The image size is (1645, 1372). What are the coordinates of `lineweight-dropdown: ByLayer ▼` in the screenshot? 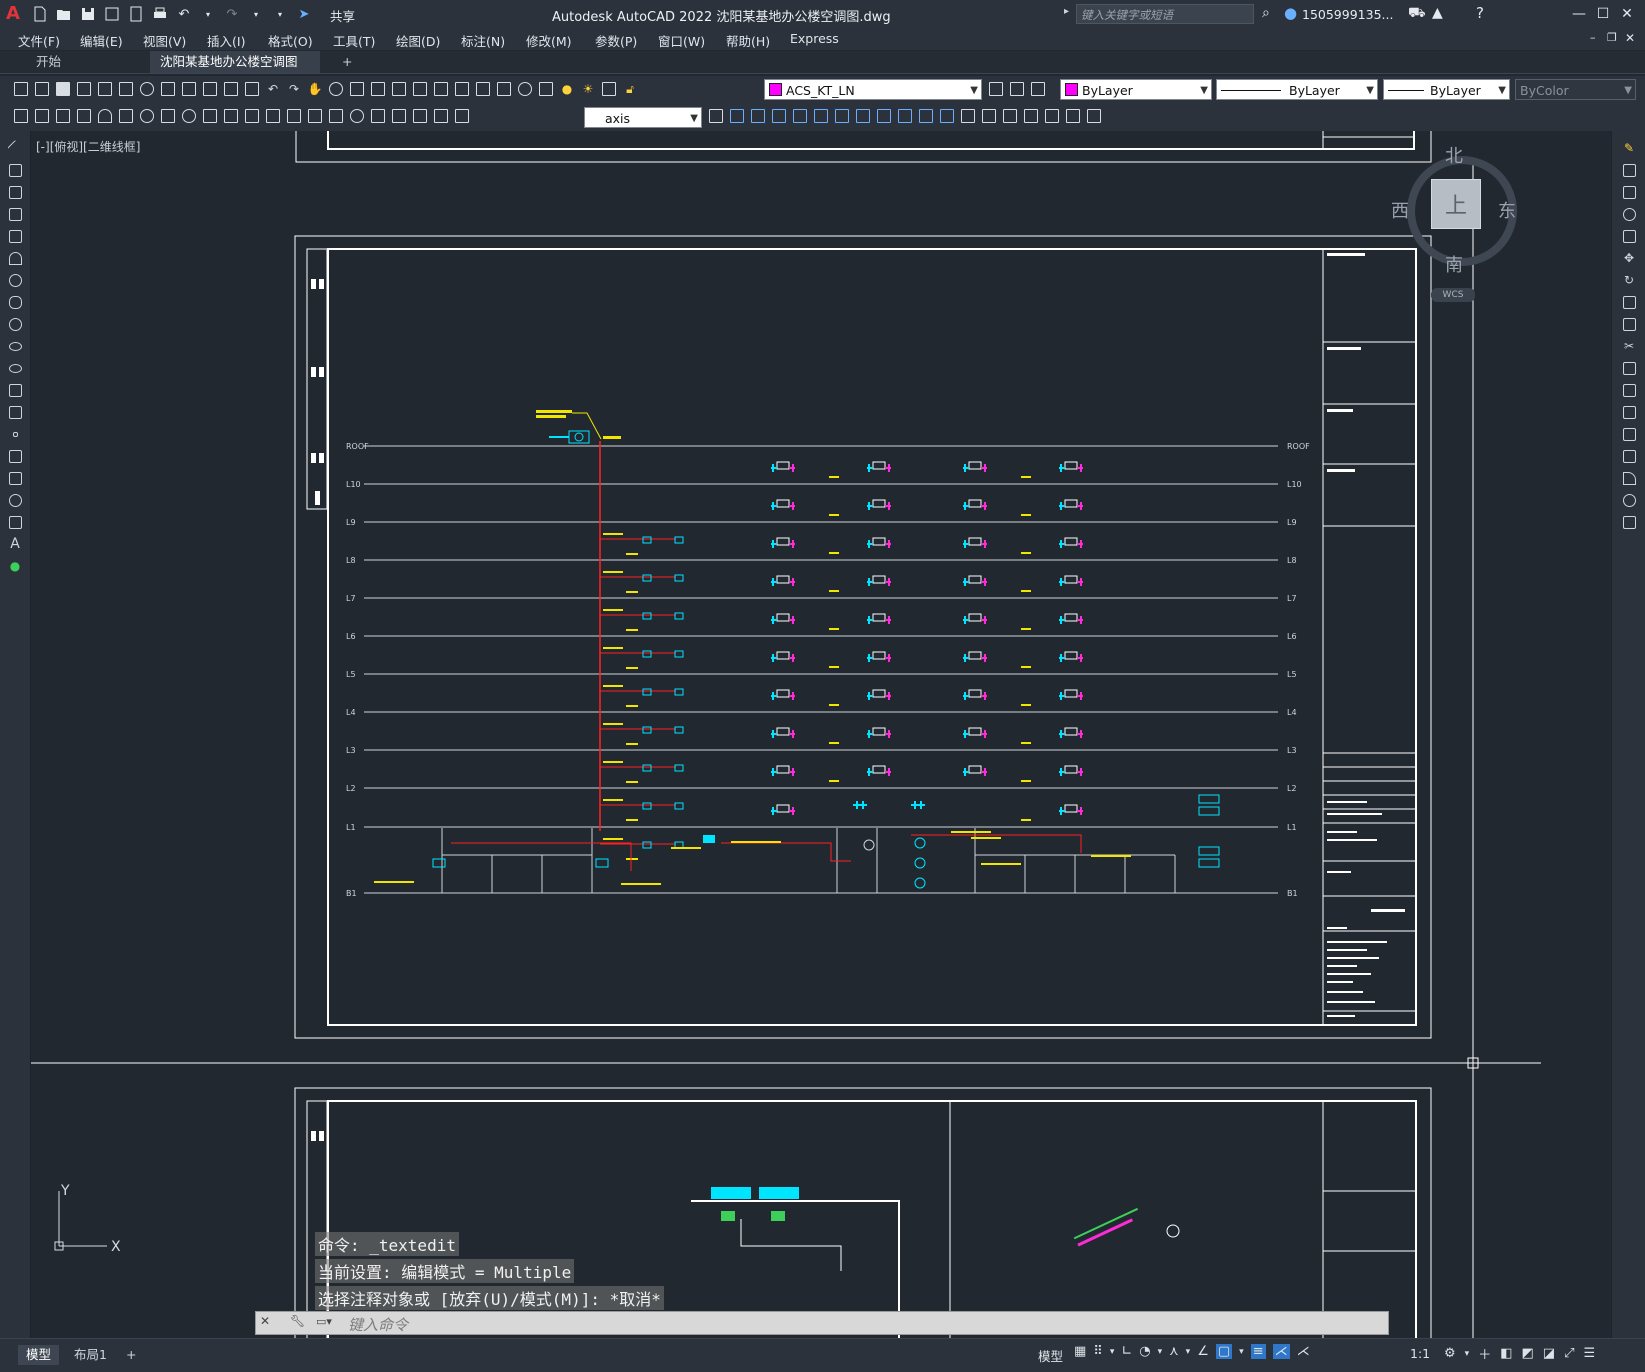 It's located at (1446, 89).